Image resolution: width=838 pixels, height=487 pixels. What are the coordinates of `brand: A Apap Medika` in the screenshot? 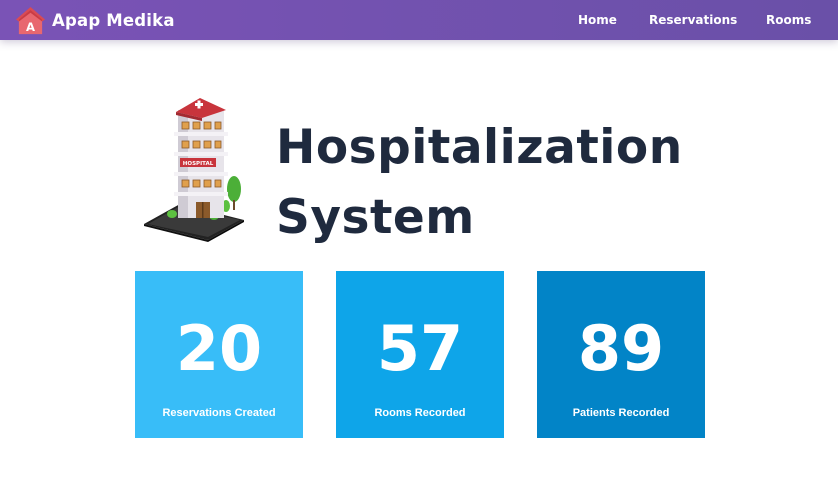 It's located at (95, 20).